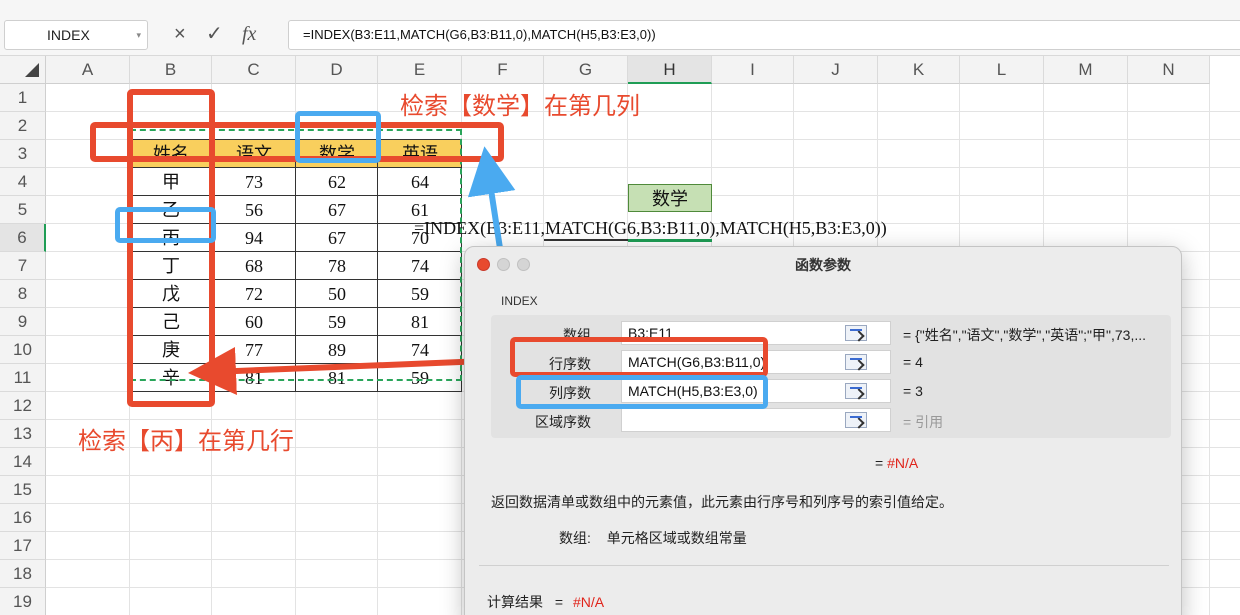  Describe the element at coordinates (545, 602) in the screenshot. I see `calc-result: 计算结果 = #N/A` at that location.